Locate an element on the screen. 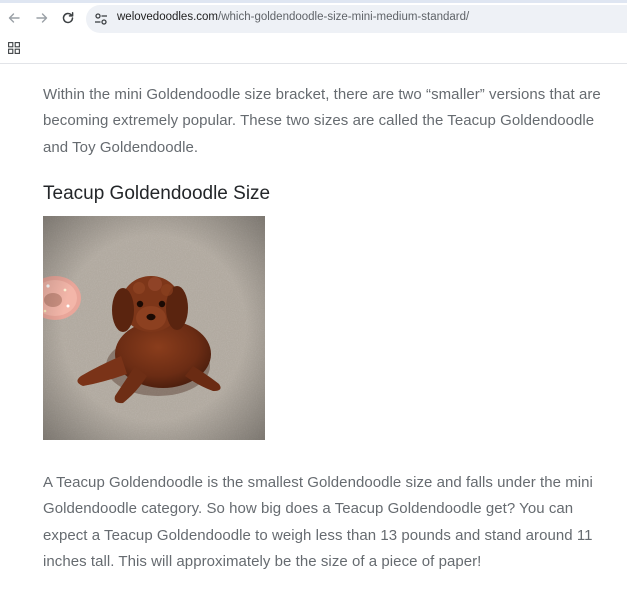 This screenshot has height=591, width=627. bookmarks-bar is located at coordinates (313, 49).